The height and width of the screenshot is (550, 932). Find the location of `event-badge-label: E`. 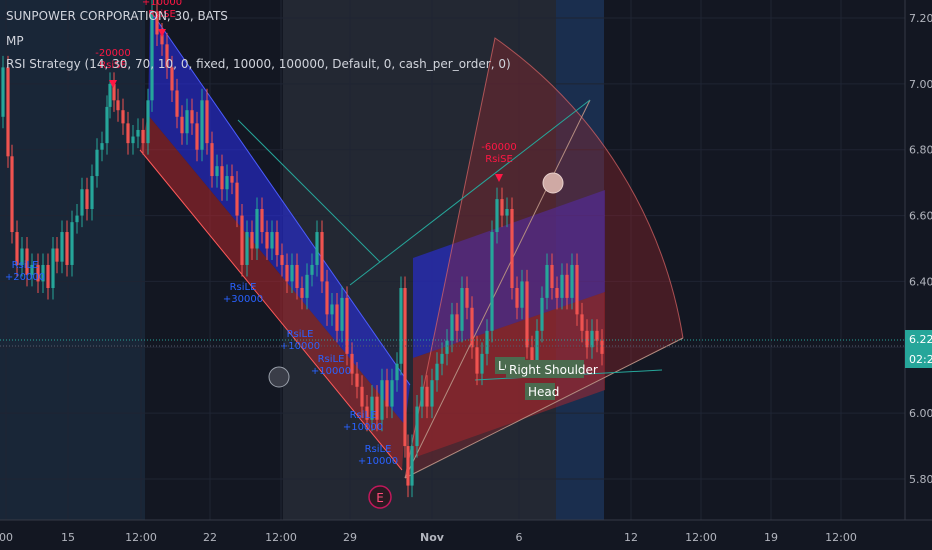

event-badge-label: E is located at coordinates (380, 498).